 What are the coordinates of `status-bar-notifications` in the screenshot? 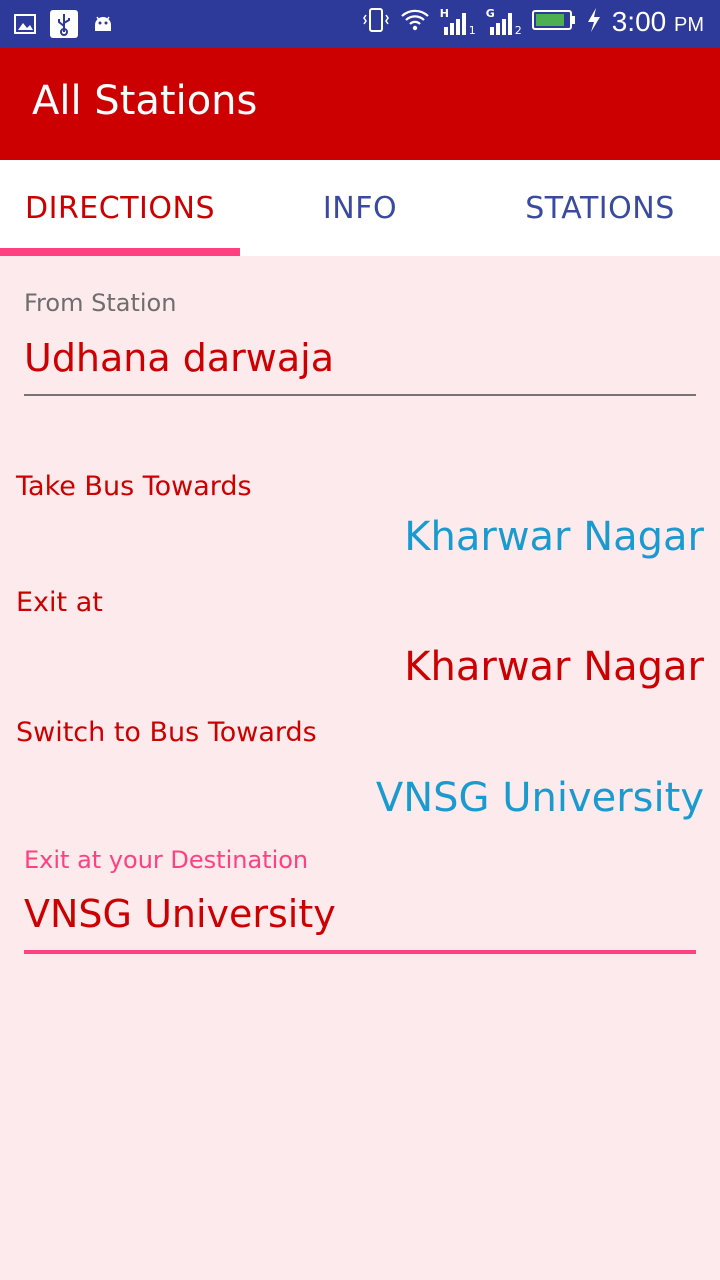 It's located at (64, 26).